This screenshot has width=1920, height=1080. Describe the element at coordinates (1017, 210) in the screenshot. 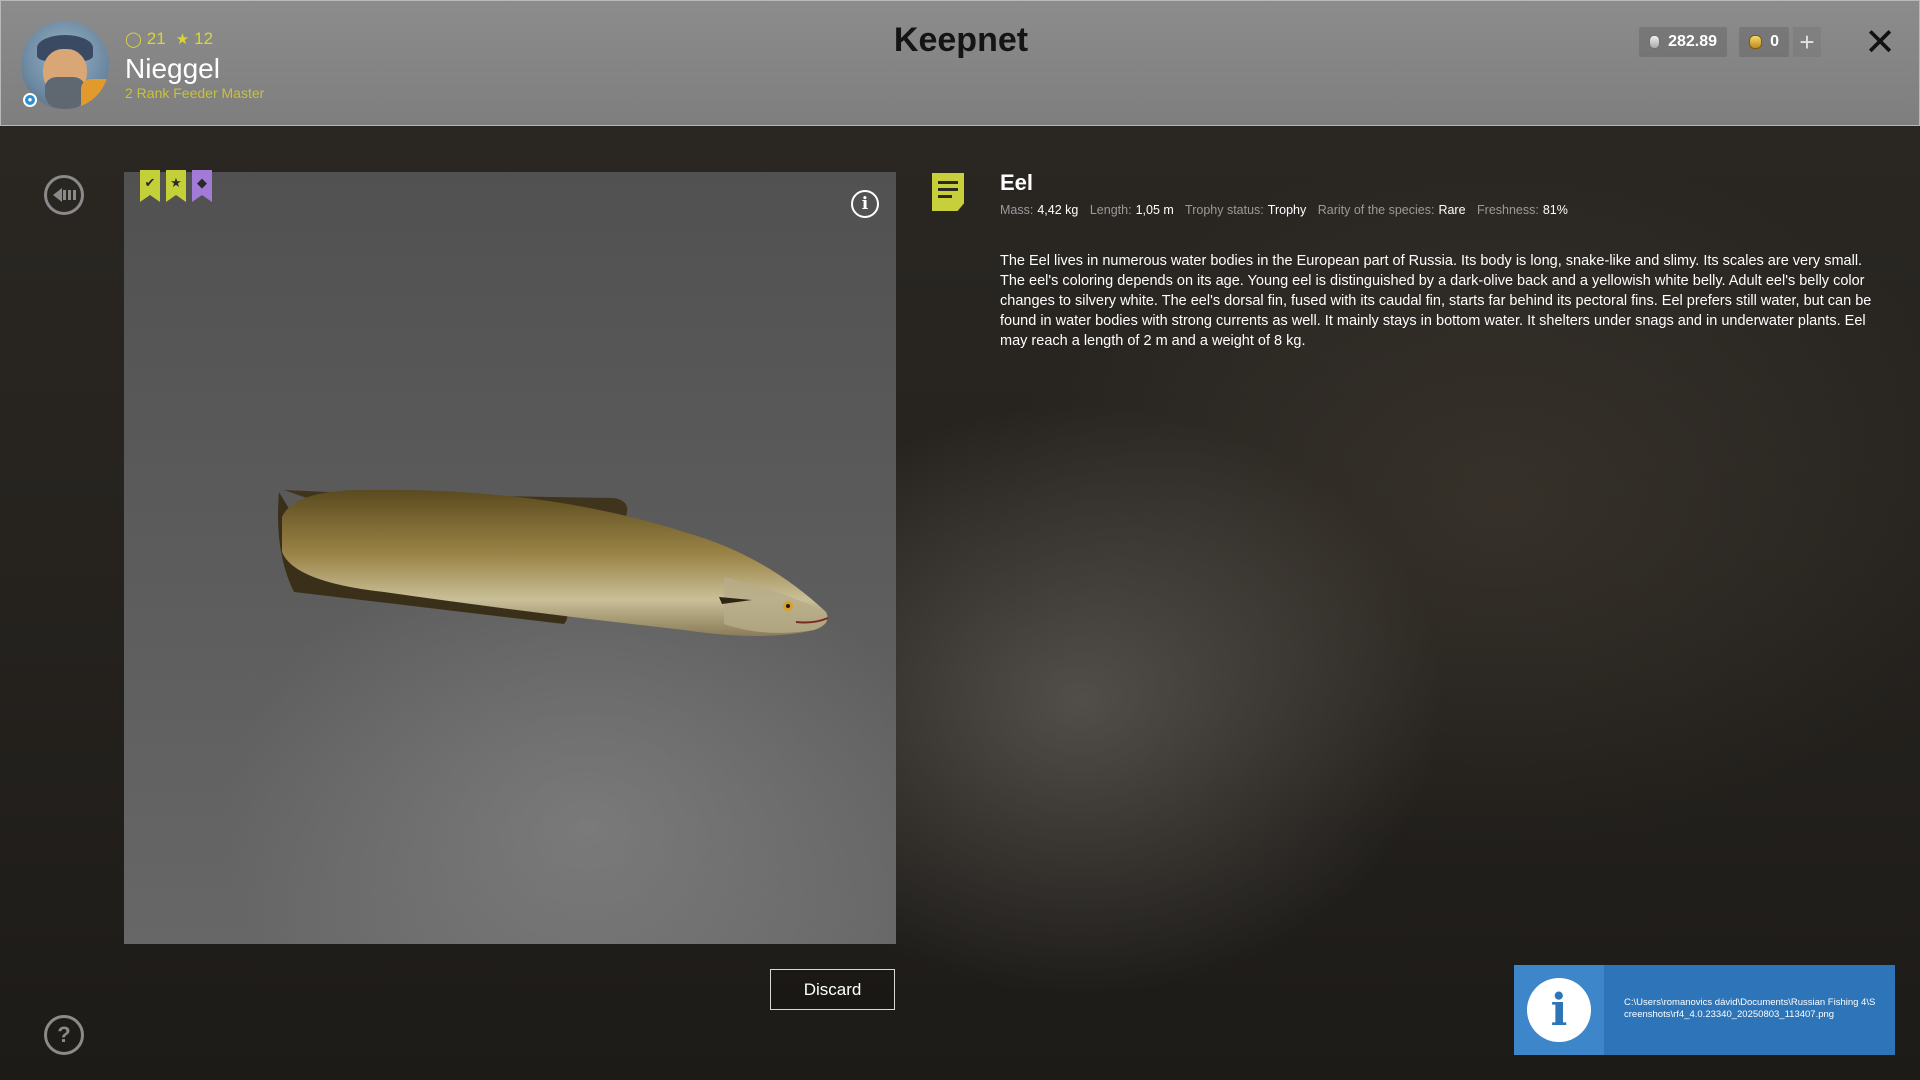

I see `mass-label: Mass:` at that location.